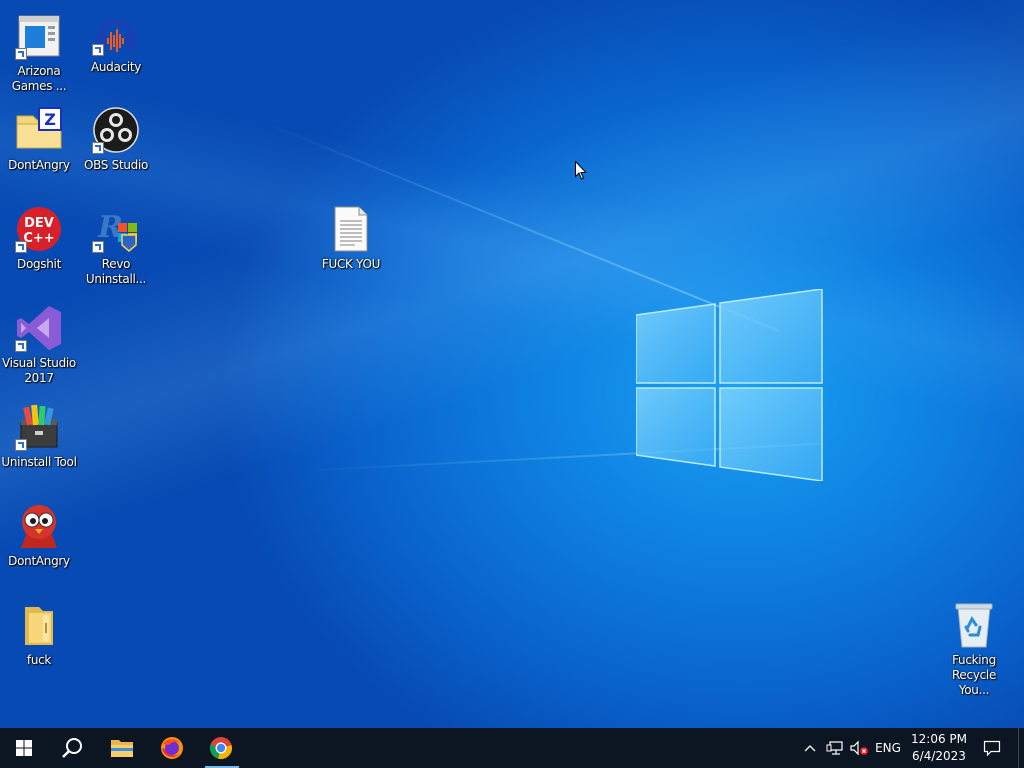 This screenshot has width=1024, height=768. What do you see at coordinates (512, 748) in the screenshot?
I see `taskbar: ENG 12:06 PM 6/4/2023` at bounding box center [512, 748].